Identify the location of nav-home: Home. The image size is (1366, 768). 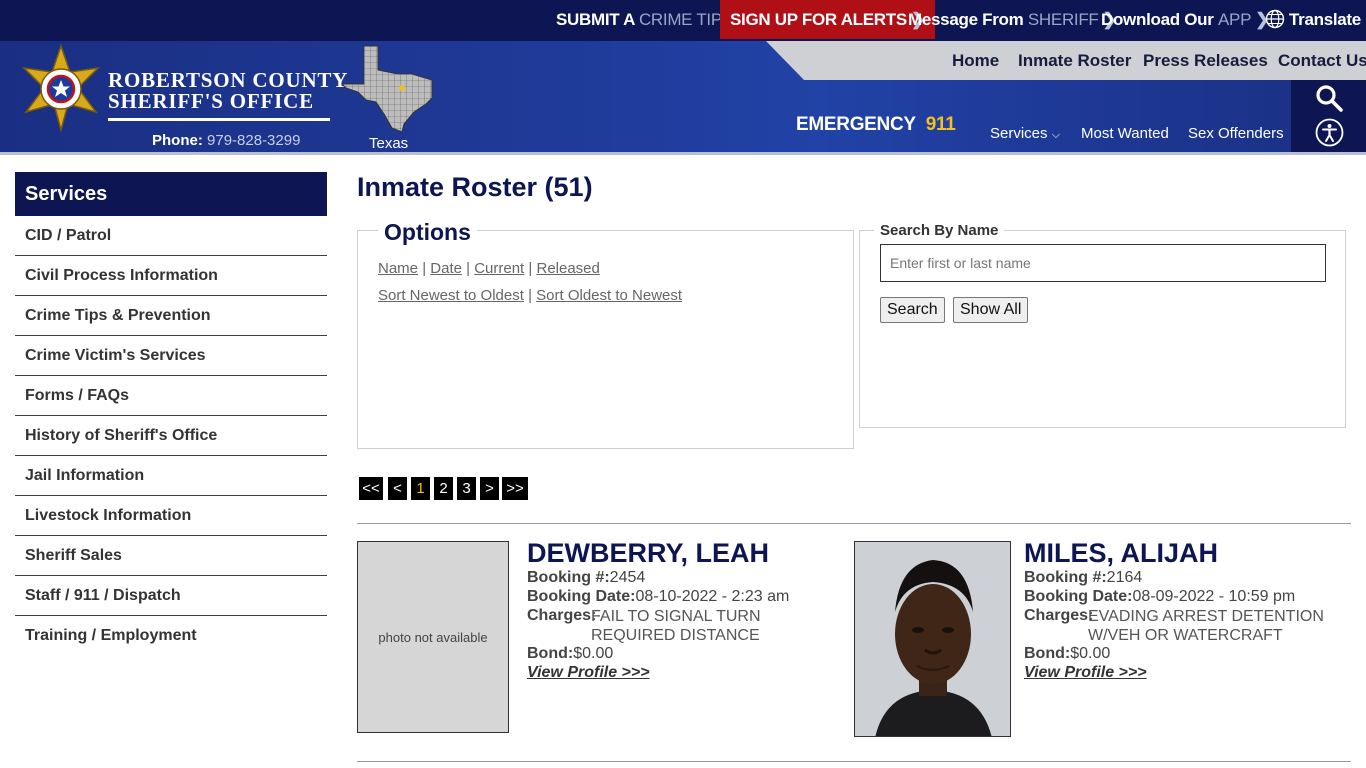
(975, 60).